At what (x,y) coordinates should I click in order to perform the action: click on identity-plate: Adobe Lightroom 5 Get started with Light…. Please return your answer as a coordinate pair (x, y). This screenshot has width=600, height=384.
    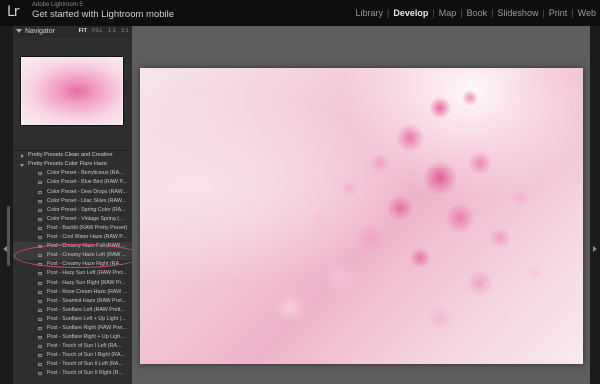
    Looking at the image, I should click on (103, 11).